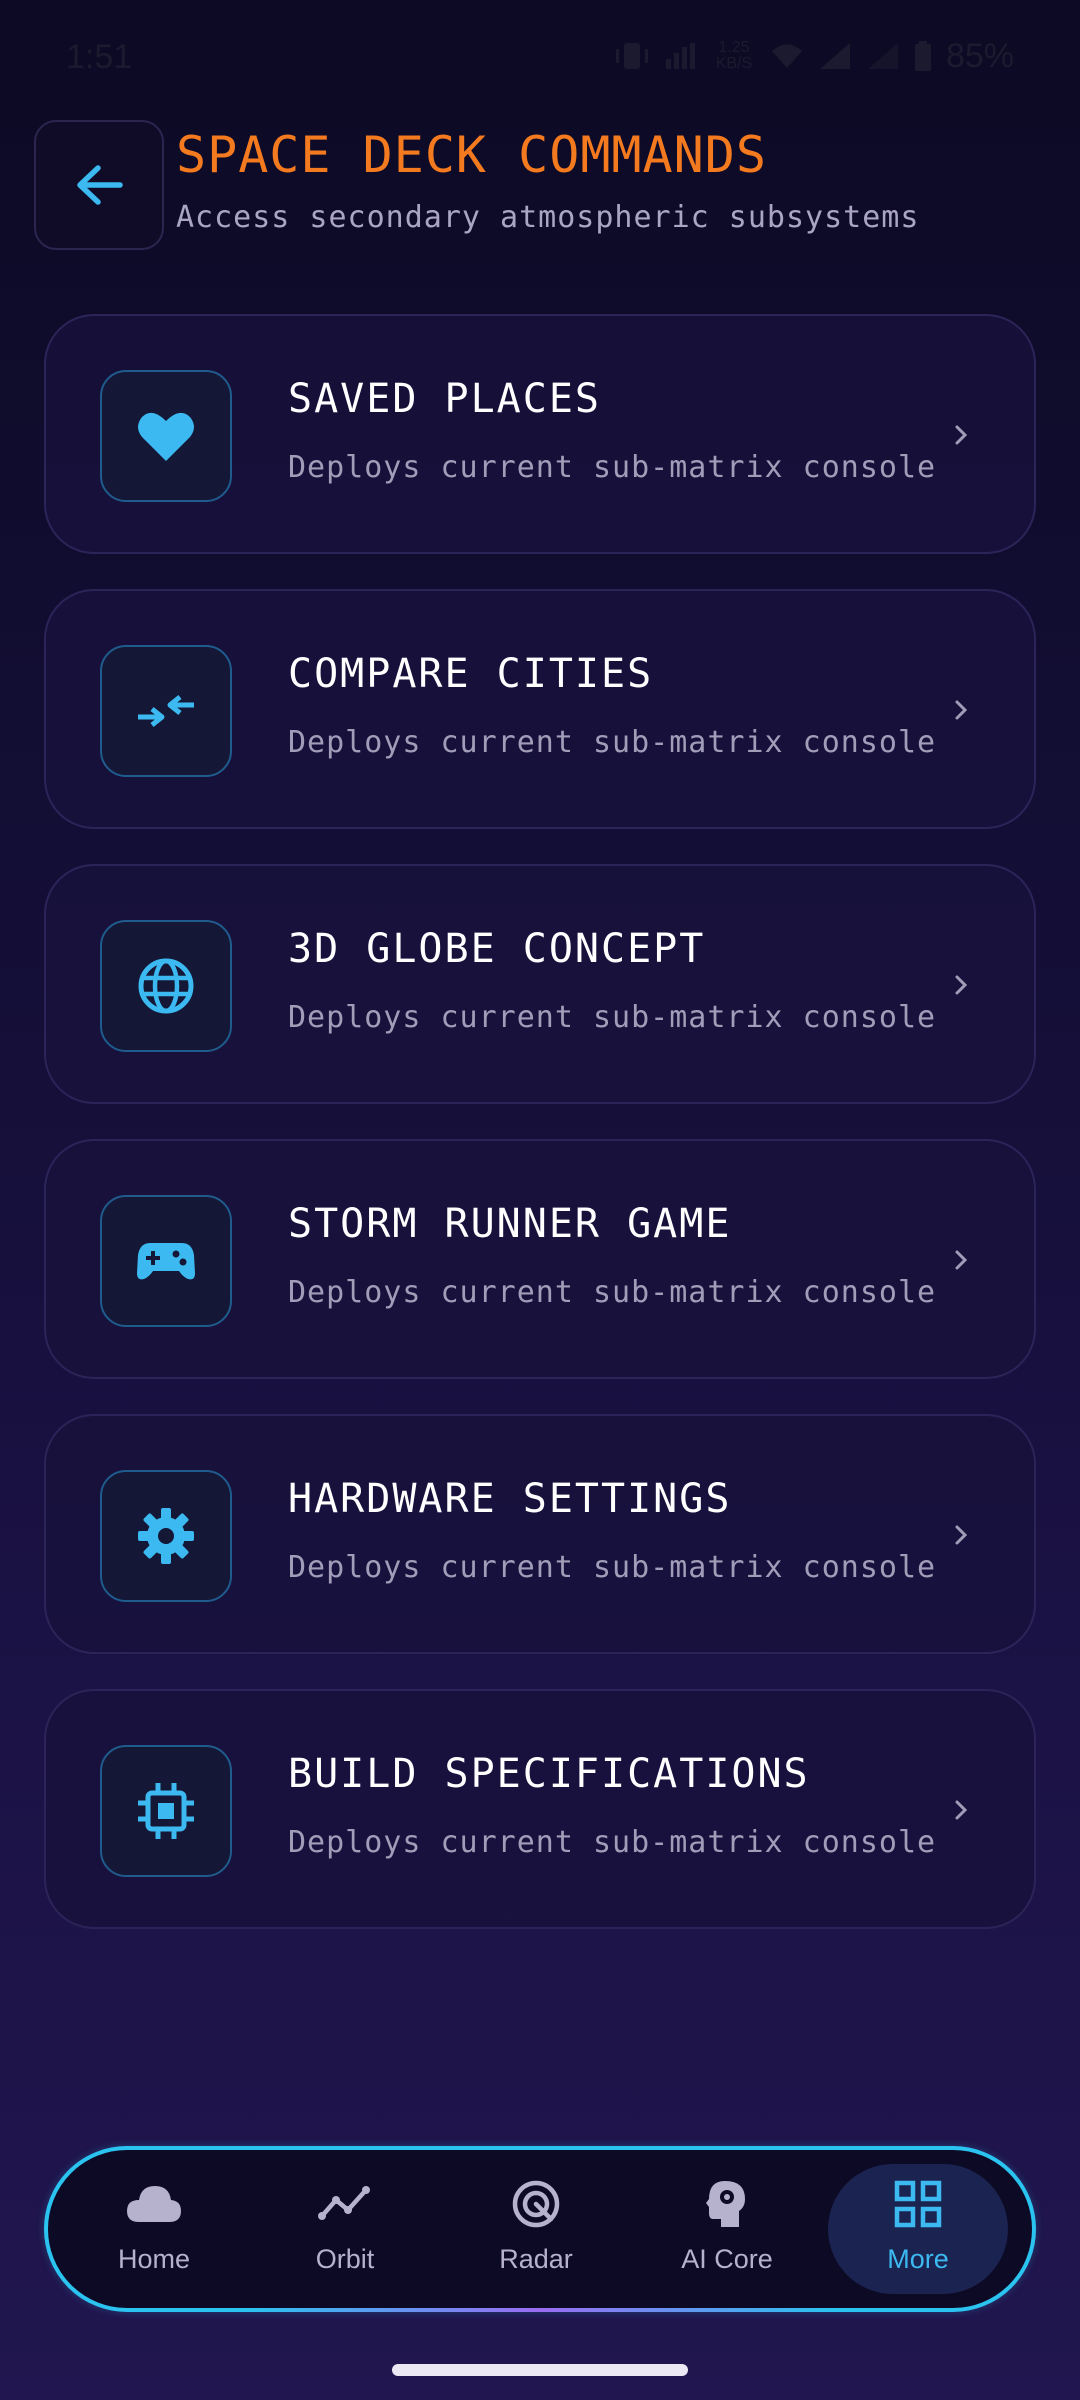 This screenshot has height=2400, width=1080. I want to click on signal-icon, so click(834, 56).